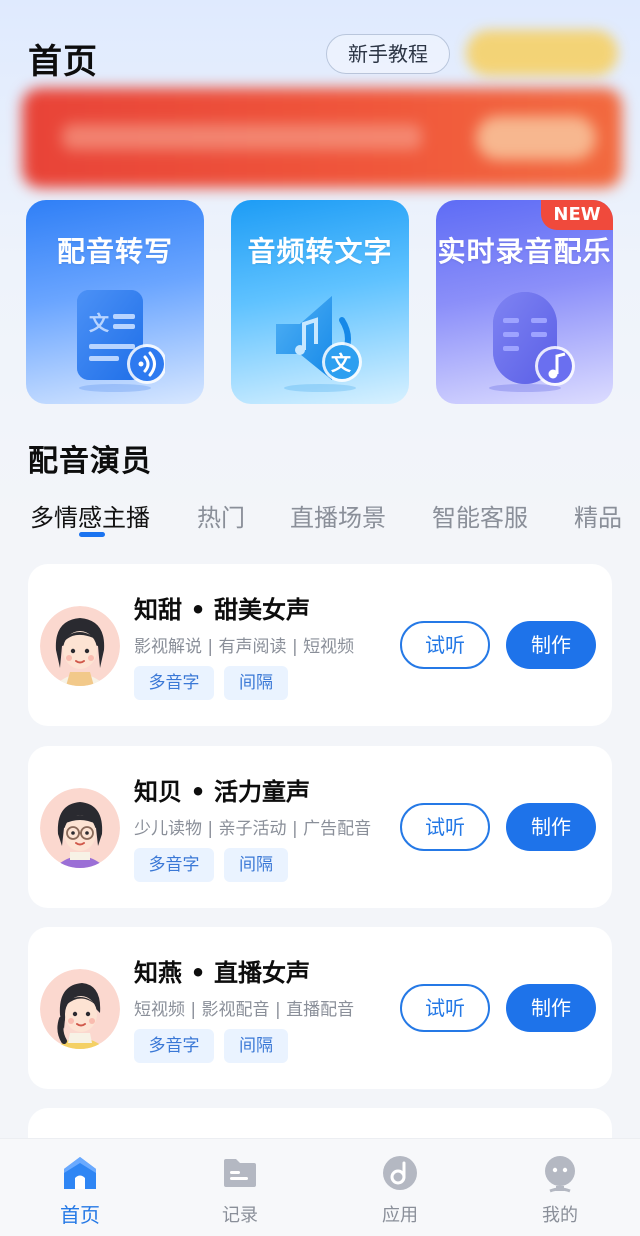 This screenshot has width=640, height=1236. Describe the element at coordinates (114, 251) in the screenshot. I see `feature-label: 配音转写` at that location.